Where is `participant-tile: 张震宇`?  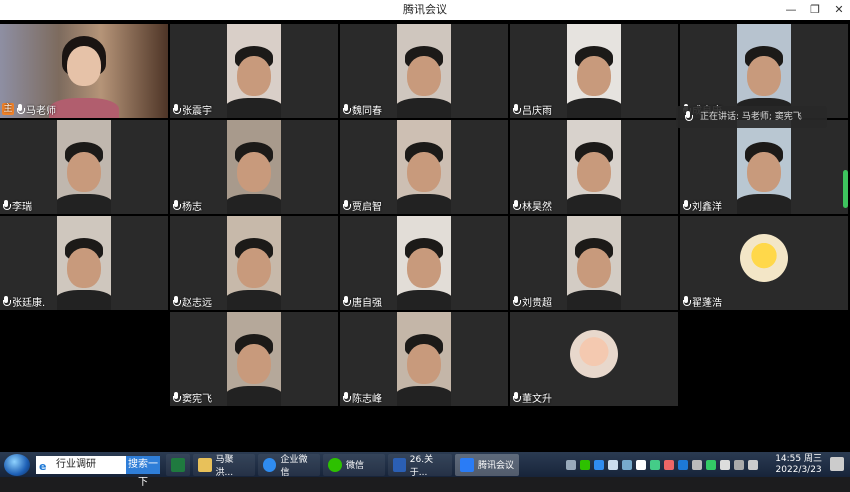 participant-tile: 张震宇 is located at coordinates (254, 71).